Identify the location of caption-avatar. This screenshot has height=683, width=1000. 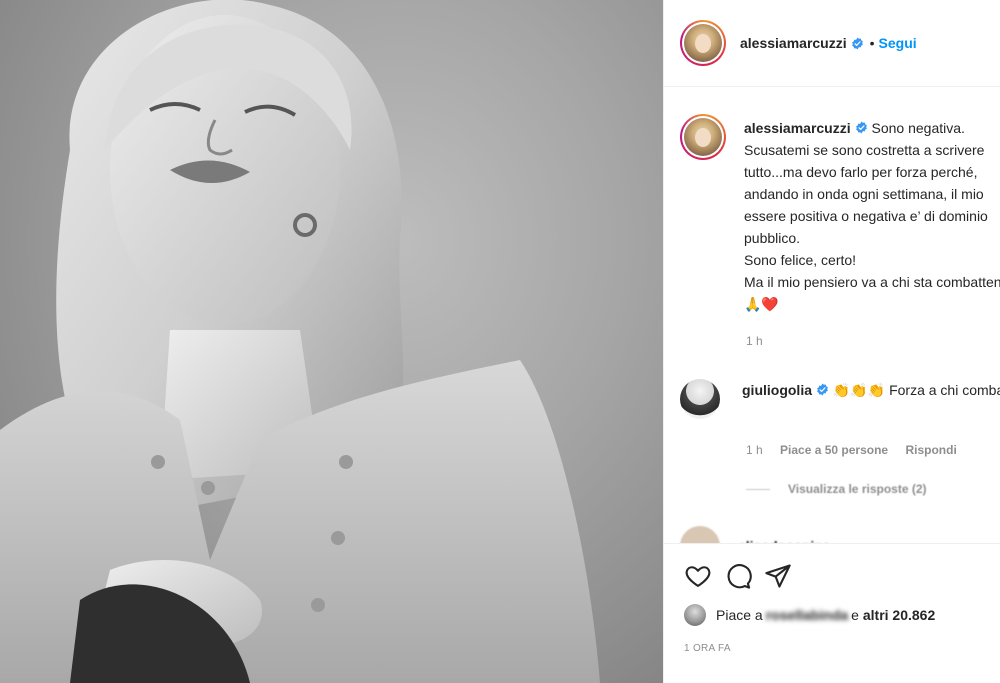
(703, 137).